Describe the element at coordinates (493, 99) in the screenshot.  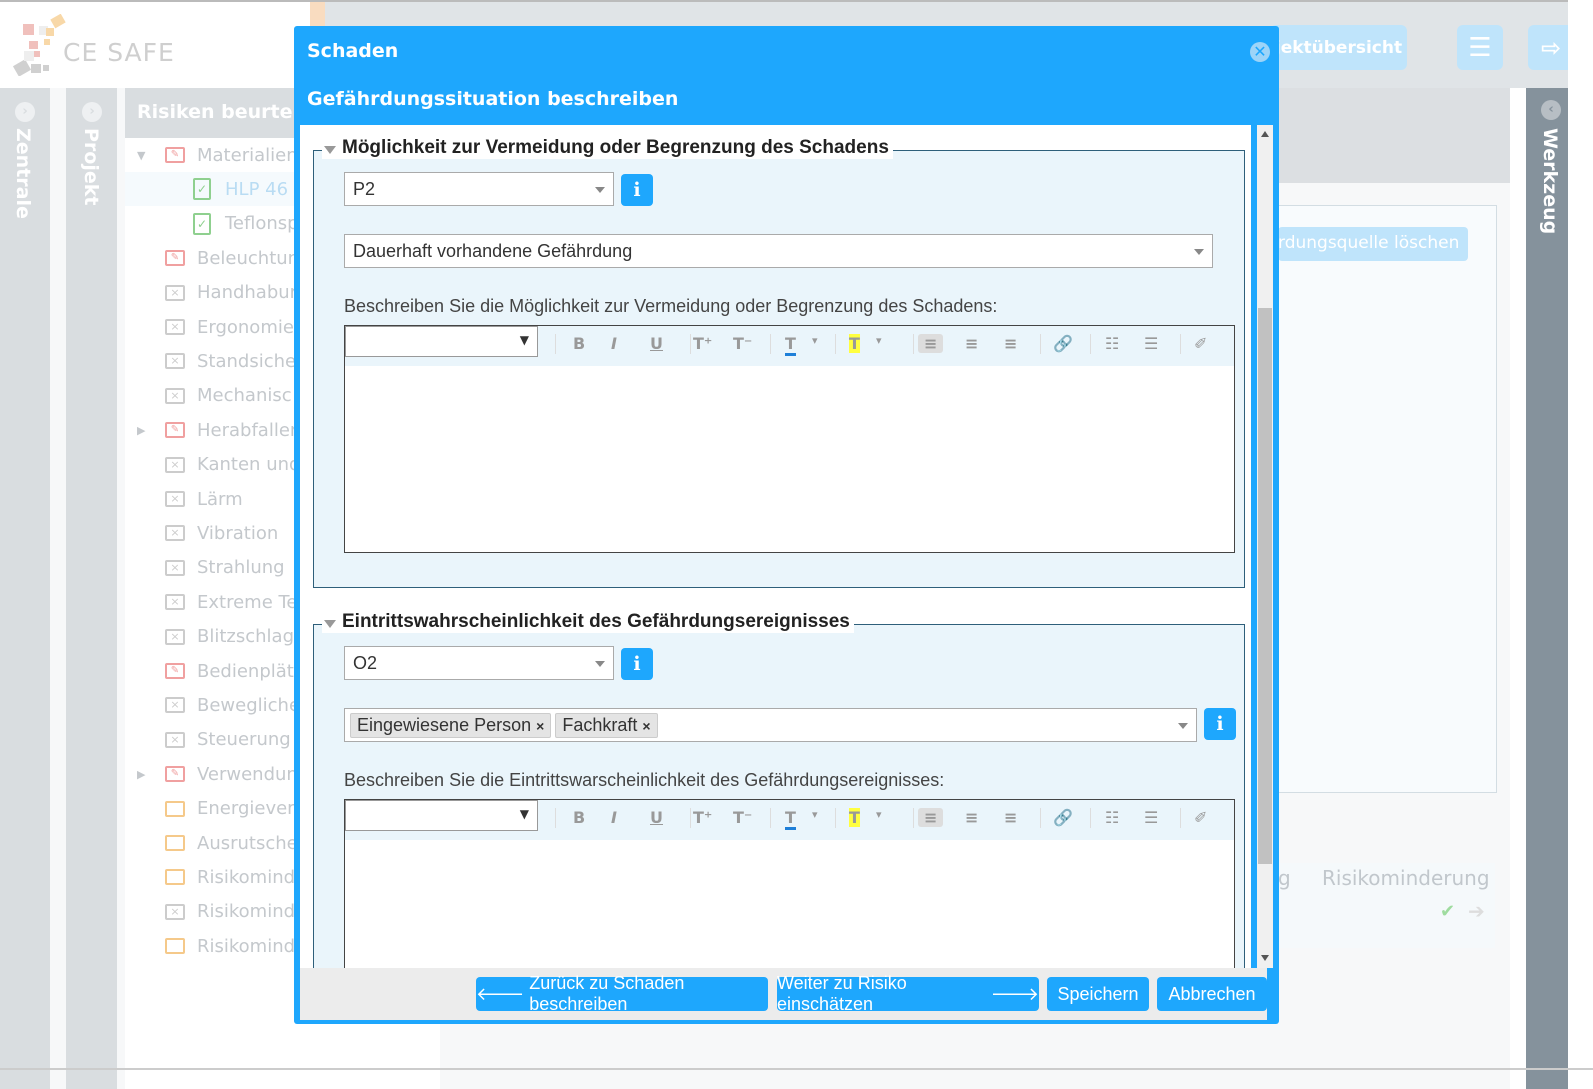
I see `dialog-subtitle: Gefährdungssituation beschreiben` at that location.